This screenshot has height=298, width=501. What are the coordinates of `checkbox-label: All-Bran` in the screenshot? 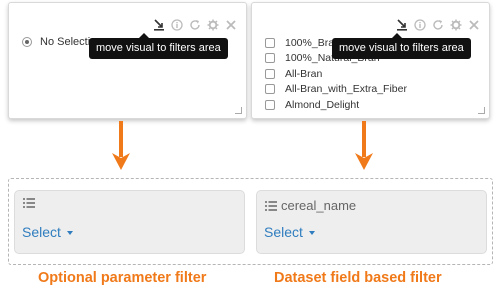 It's located at (304, 73).